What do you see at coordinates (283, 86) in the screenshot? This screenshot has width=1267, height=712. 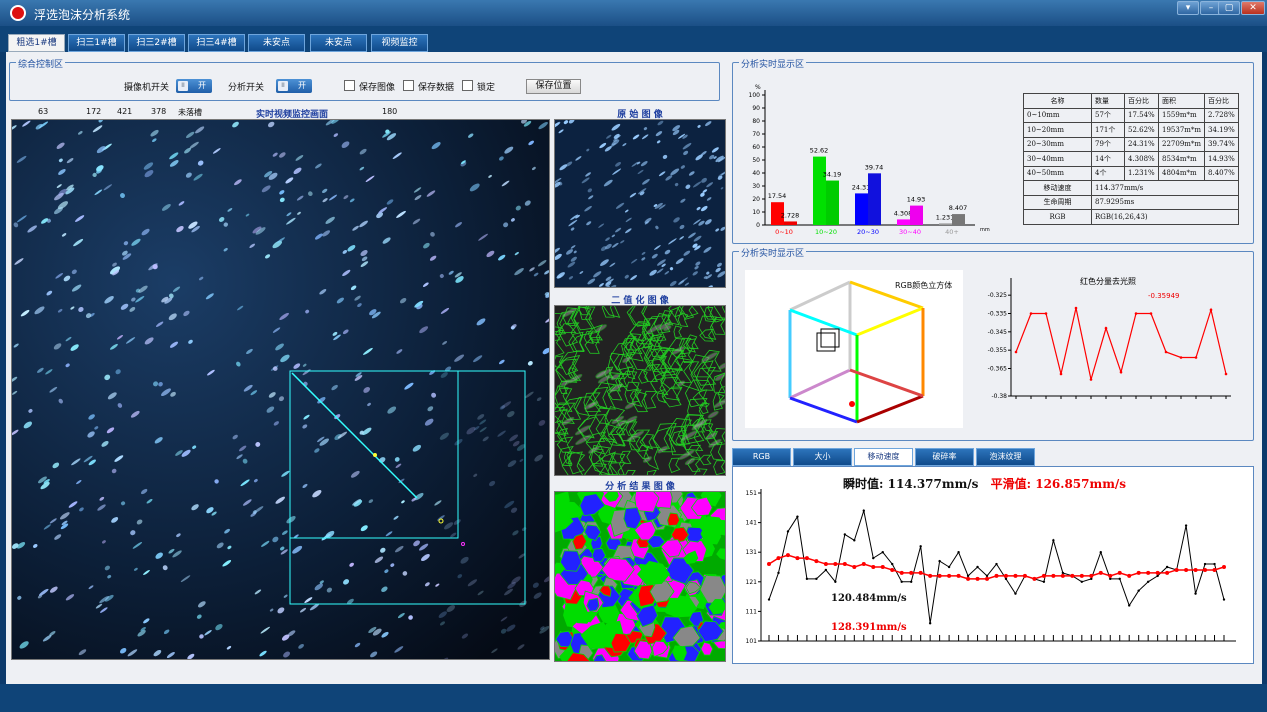 I see `switch-knob: II` at bounding box center [283, 86].